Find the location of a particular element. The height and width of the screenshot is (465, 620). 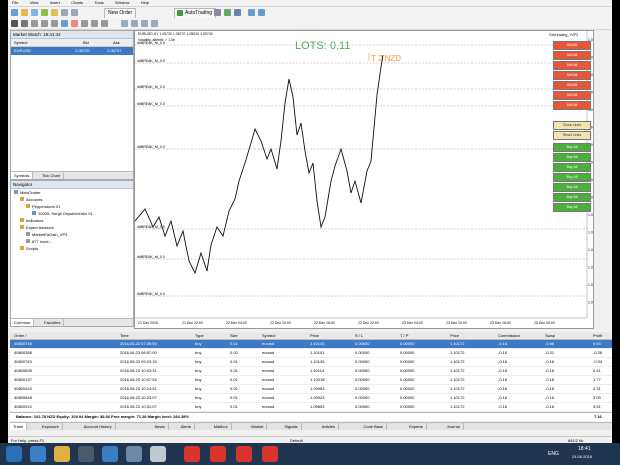

tree-accounts: Accounts is located at coordinates (72, 199).